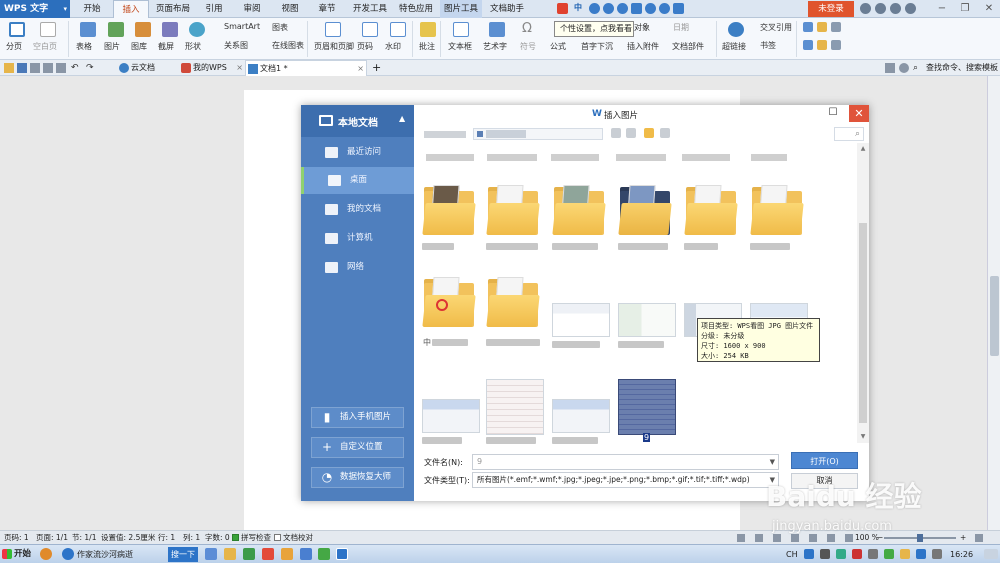 The image size is (1000, 563). I want to click on protect-icon, so click(836, 45).